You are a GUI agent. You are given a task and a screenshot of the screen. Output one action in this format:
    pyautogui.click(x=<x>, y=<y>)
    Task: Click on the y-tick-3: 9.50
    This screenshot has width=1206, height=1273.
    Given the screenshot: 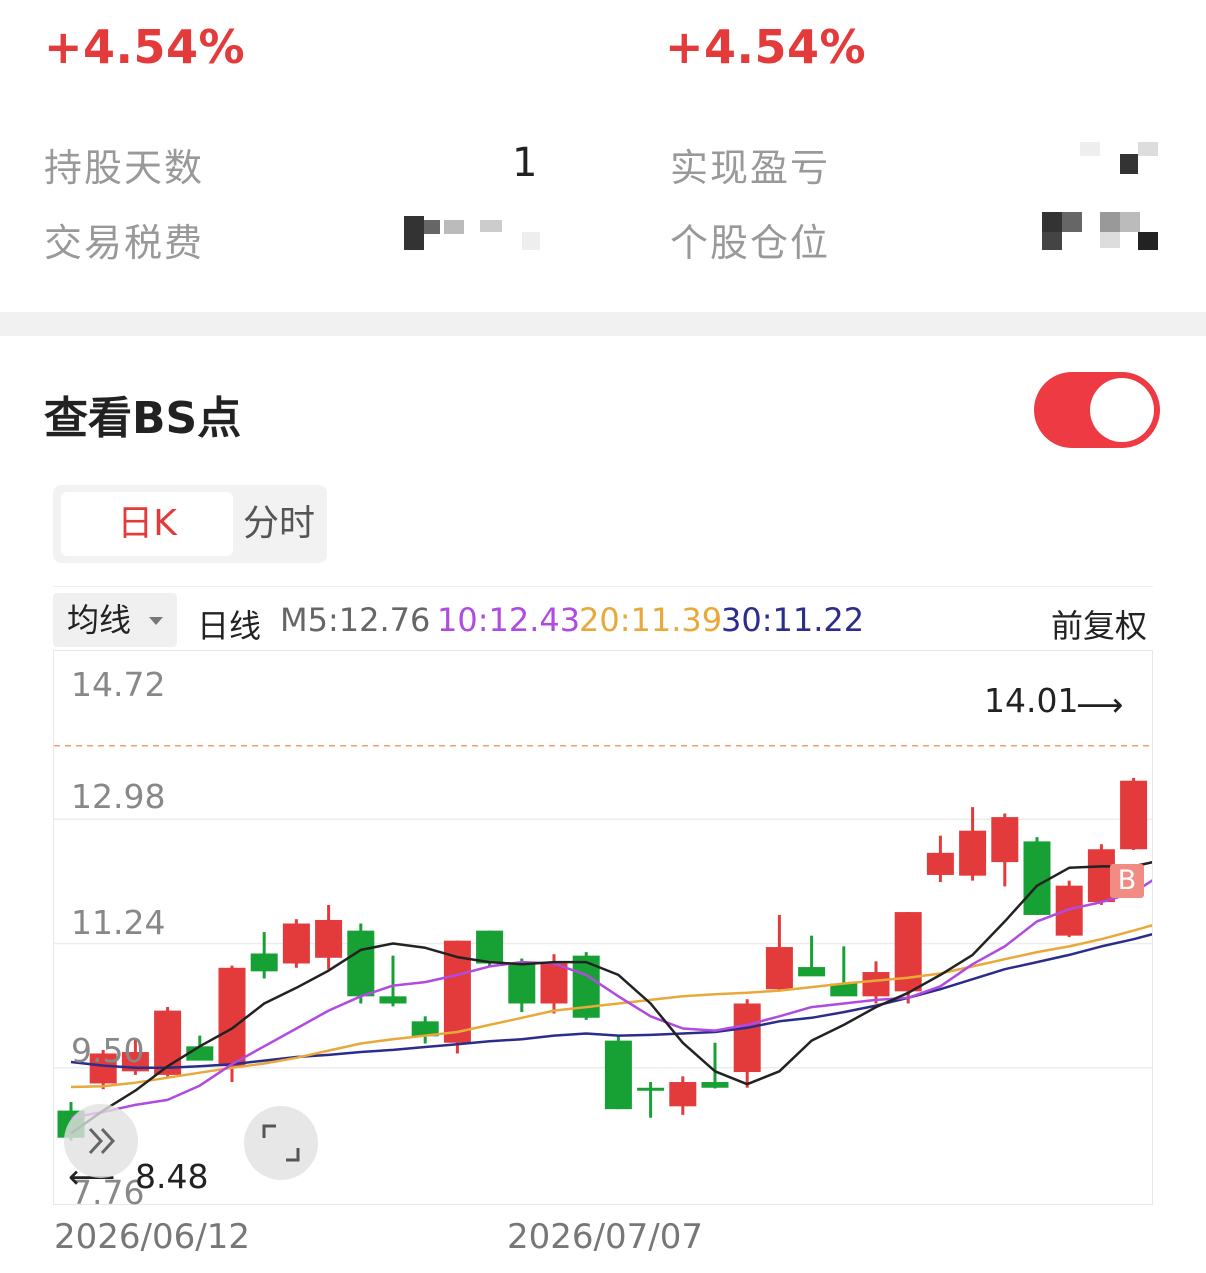 What is the action you would take?
    pyautogui.click(x=108, y=1050)
    